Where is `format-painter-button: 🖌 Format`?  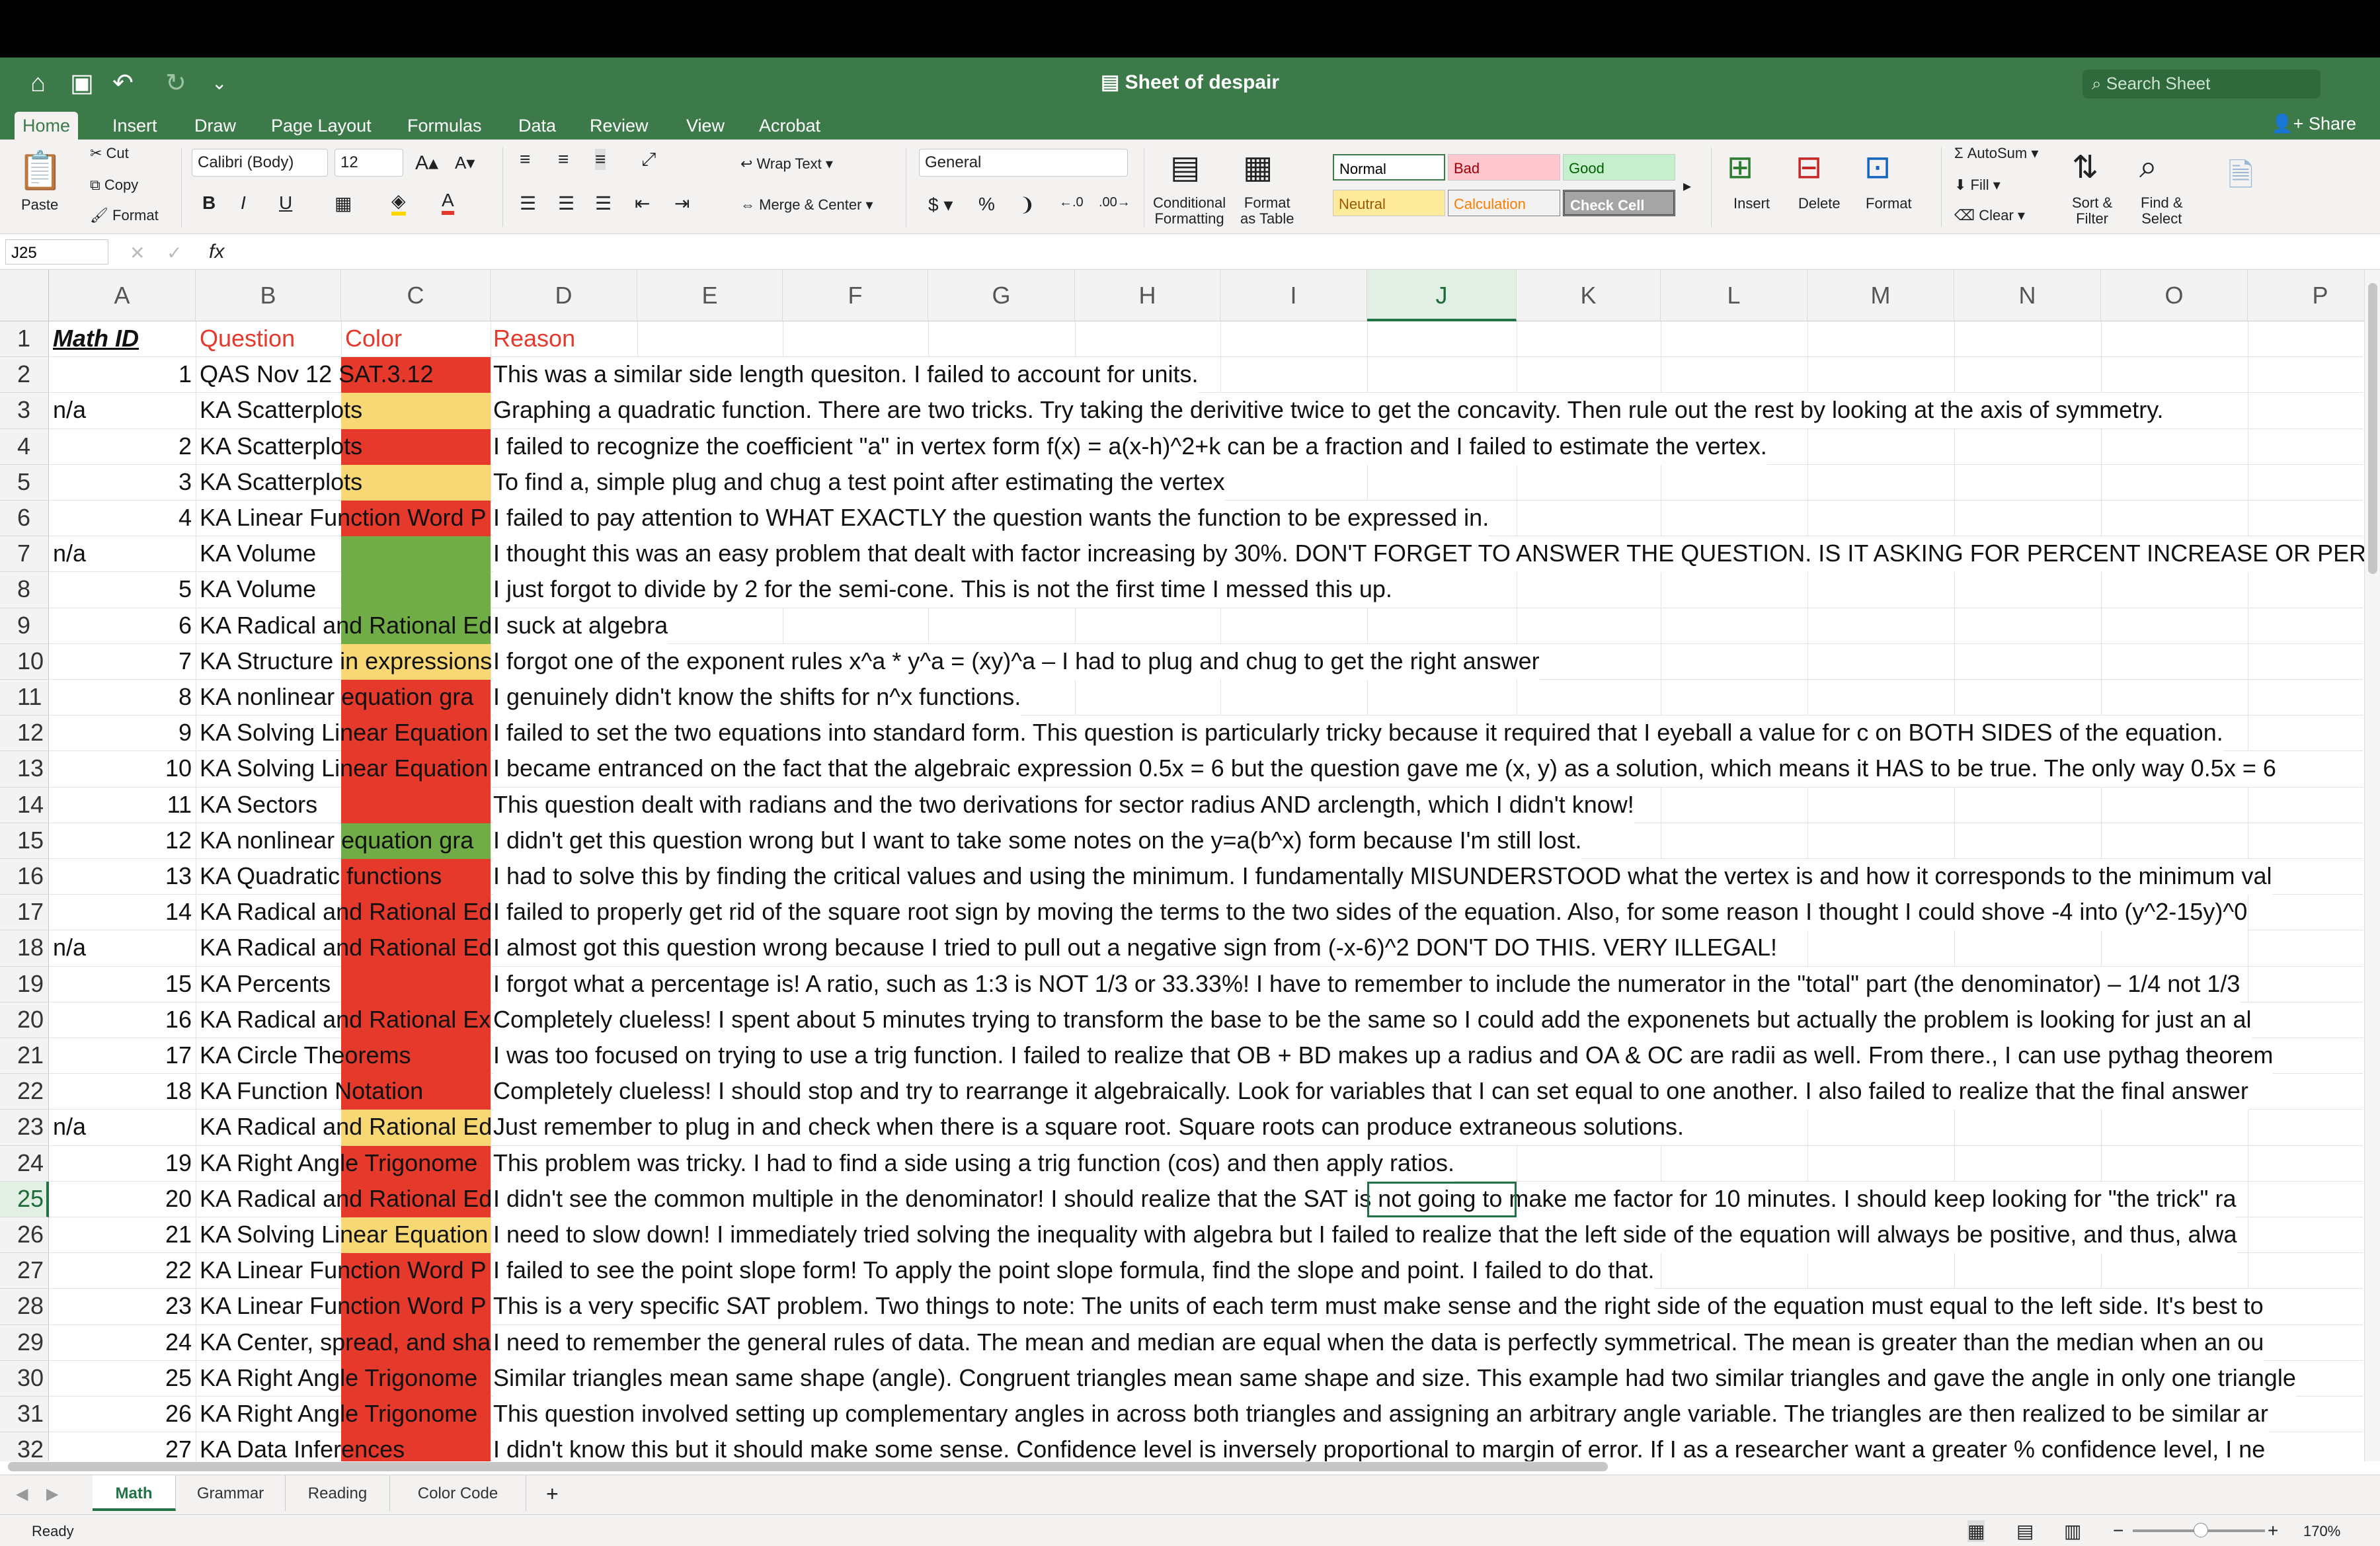
format-painter-button: 🖌 Format is located at coordinates (124, 215).